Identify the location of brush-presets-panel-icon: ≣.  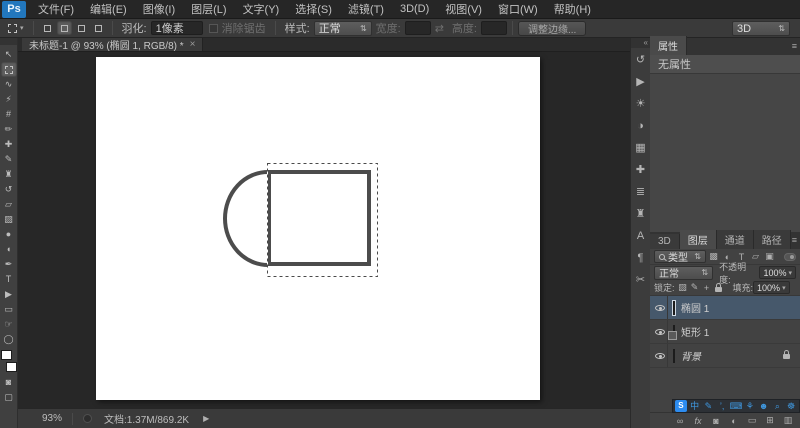
(641, 191).